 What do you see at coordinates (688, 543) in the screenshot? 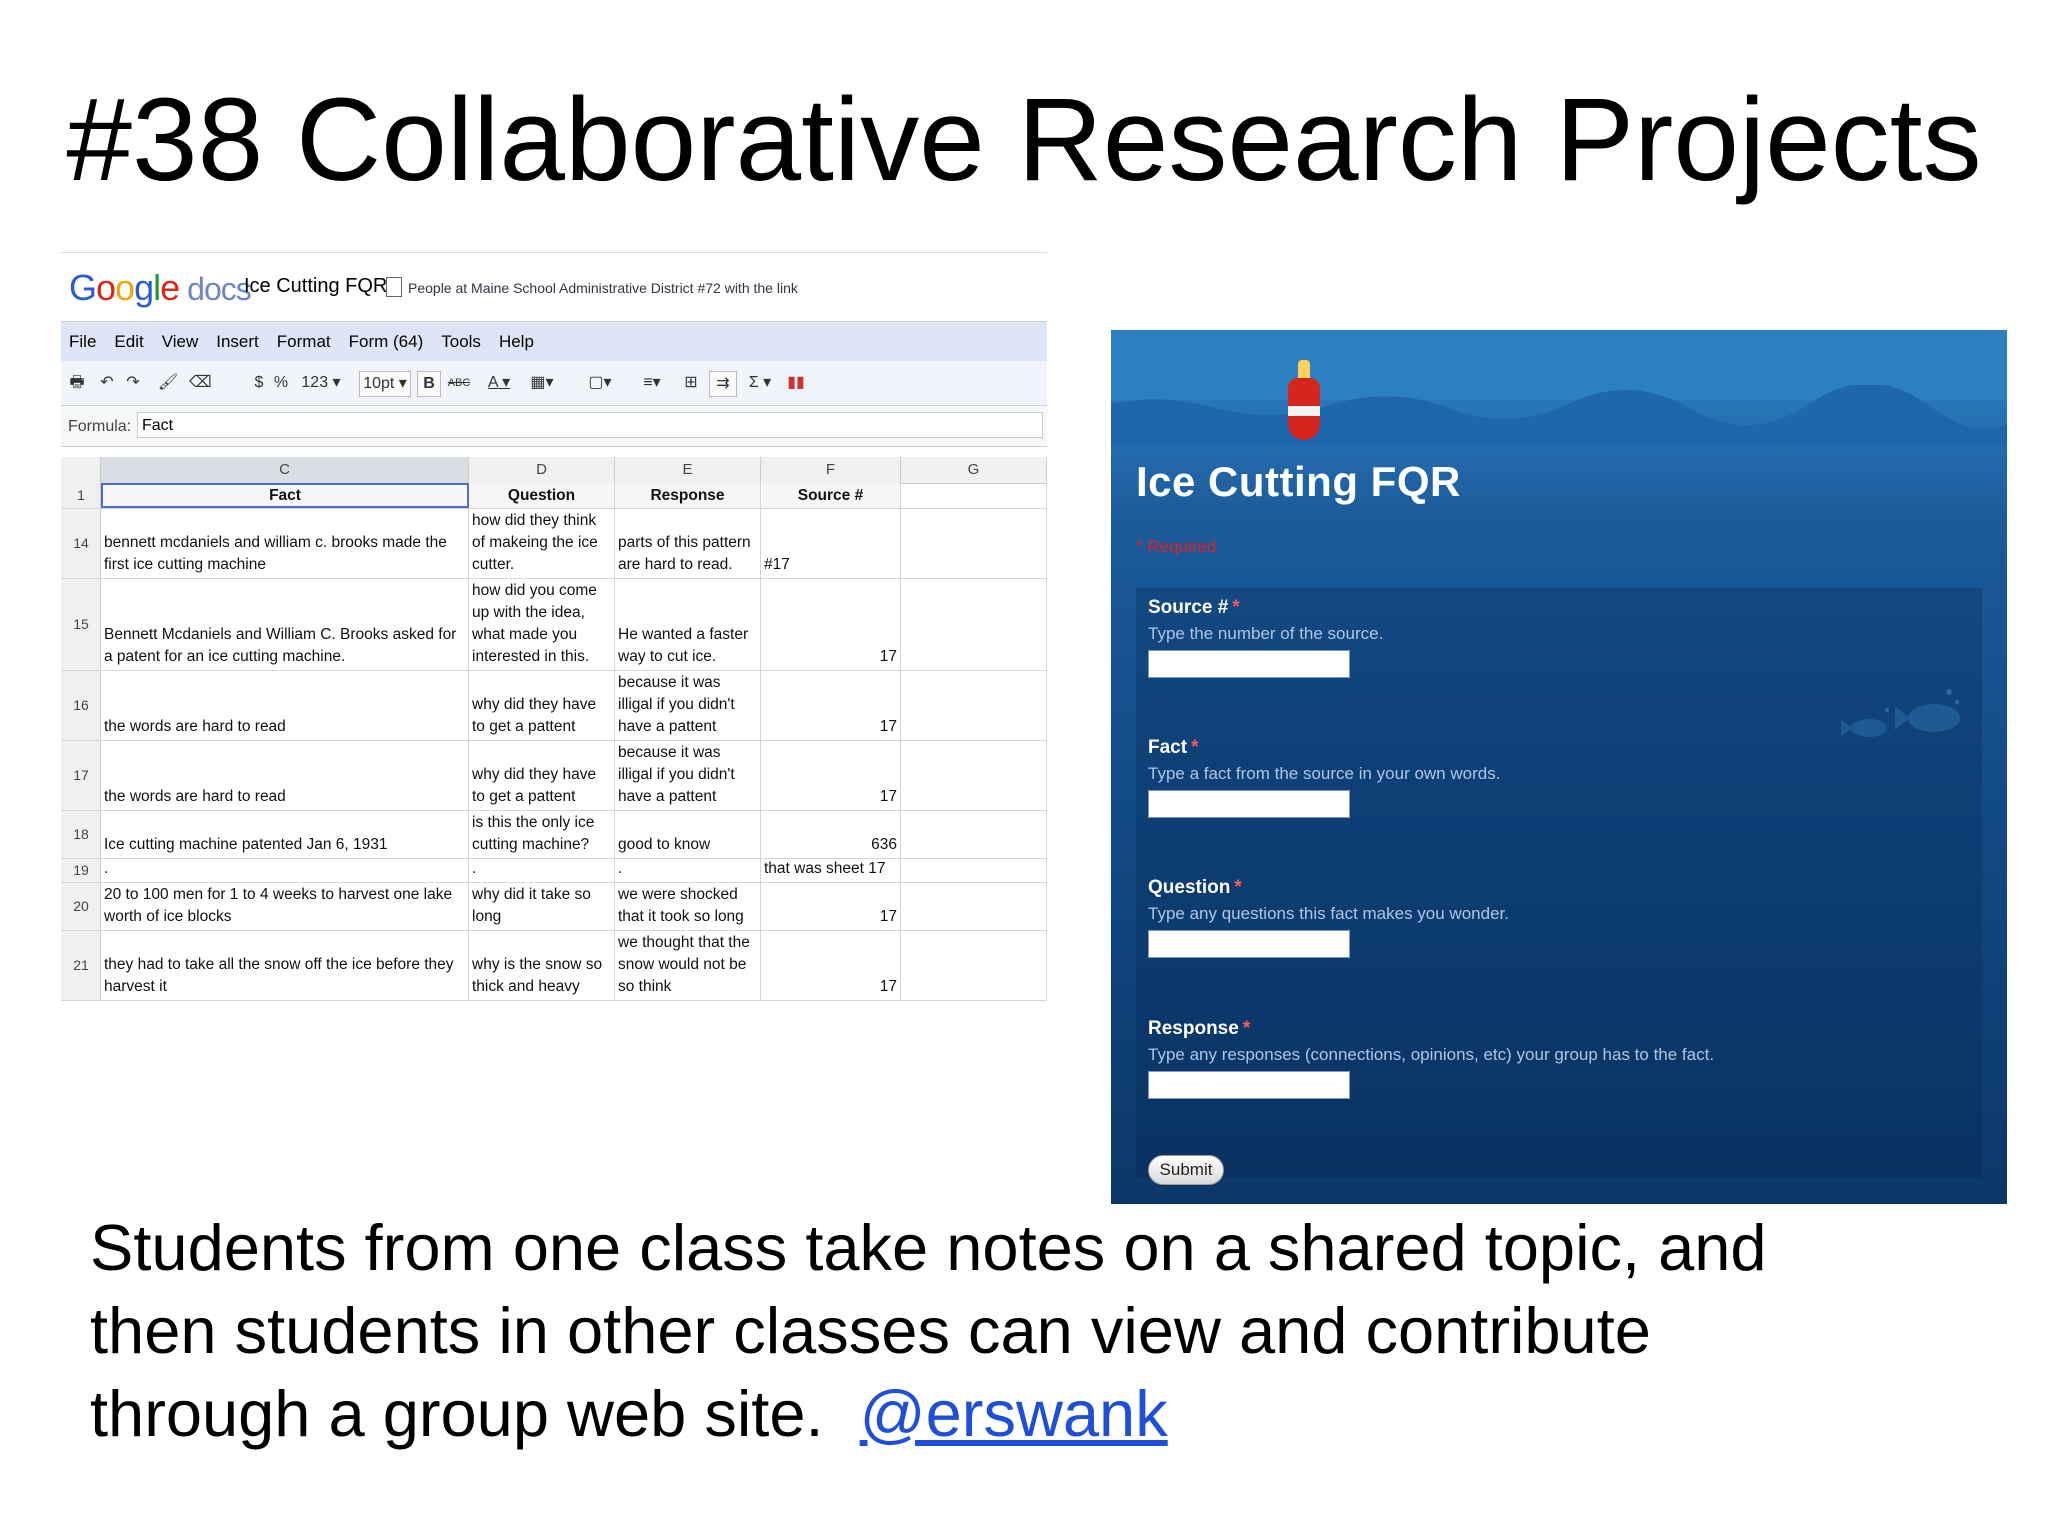
I see `cell-response: parts of this pattern are hard to read.` at bounding box center [688, 543].